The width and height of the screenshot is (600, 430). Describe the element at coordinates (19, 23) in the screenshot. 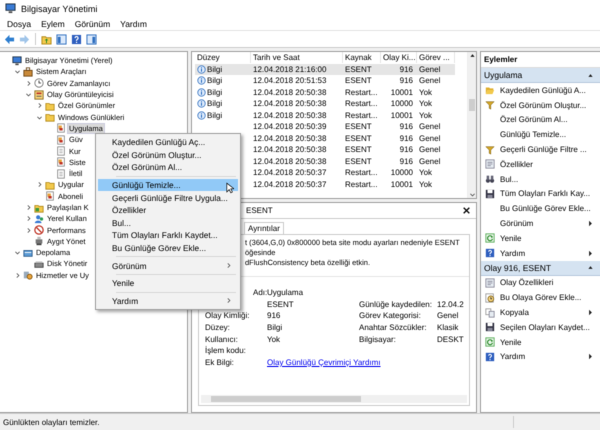

I see `menu-item: Dosya` at that location.